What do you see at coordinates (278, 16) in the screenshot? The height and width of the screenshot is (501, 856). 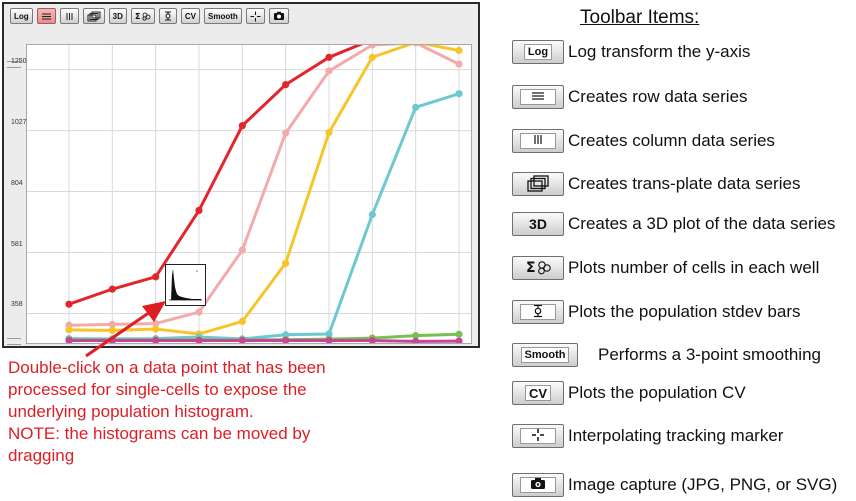 I see `camera-button` at bounding box center [278, 16].